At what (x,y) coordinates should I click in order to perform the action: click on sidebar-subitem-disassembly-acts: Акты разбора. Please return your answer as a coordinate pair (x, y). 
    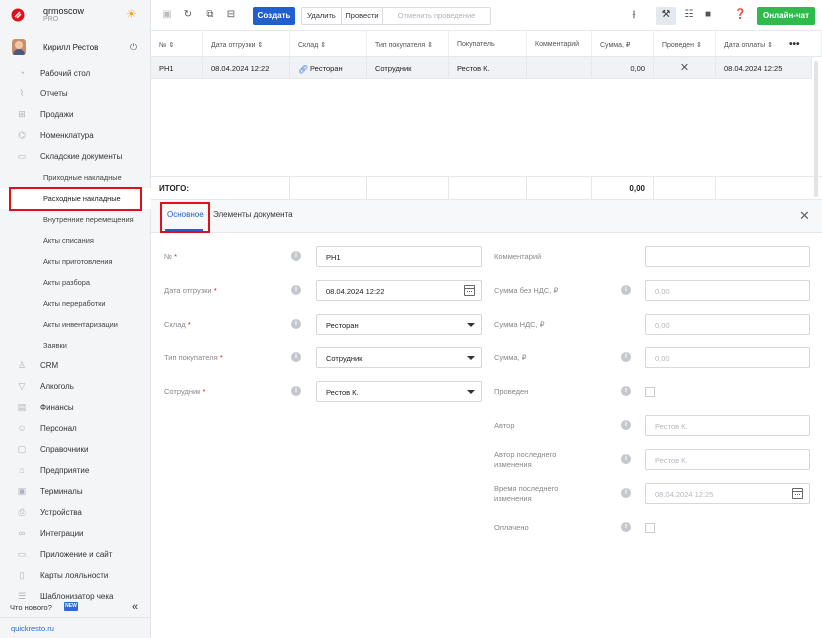
    Looking at the image, I should click on (75, 282).